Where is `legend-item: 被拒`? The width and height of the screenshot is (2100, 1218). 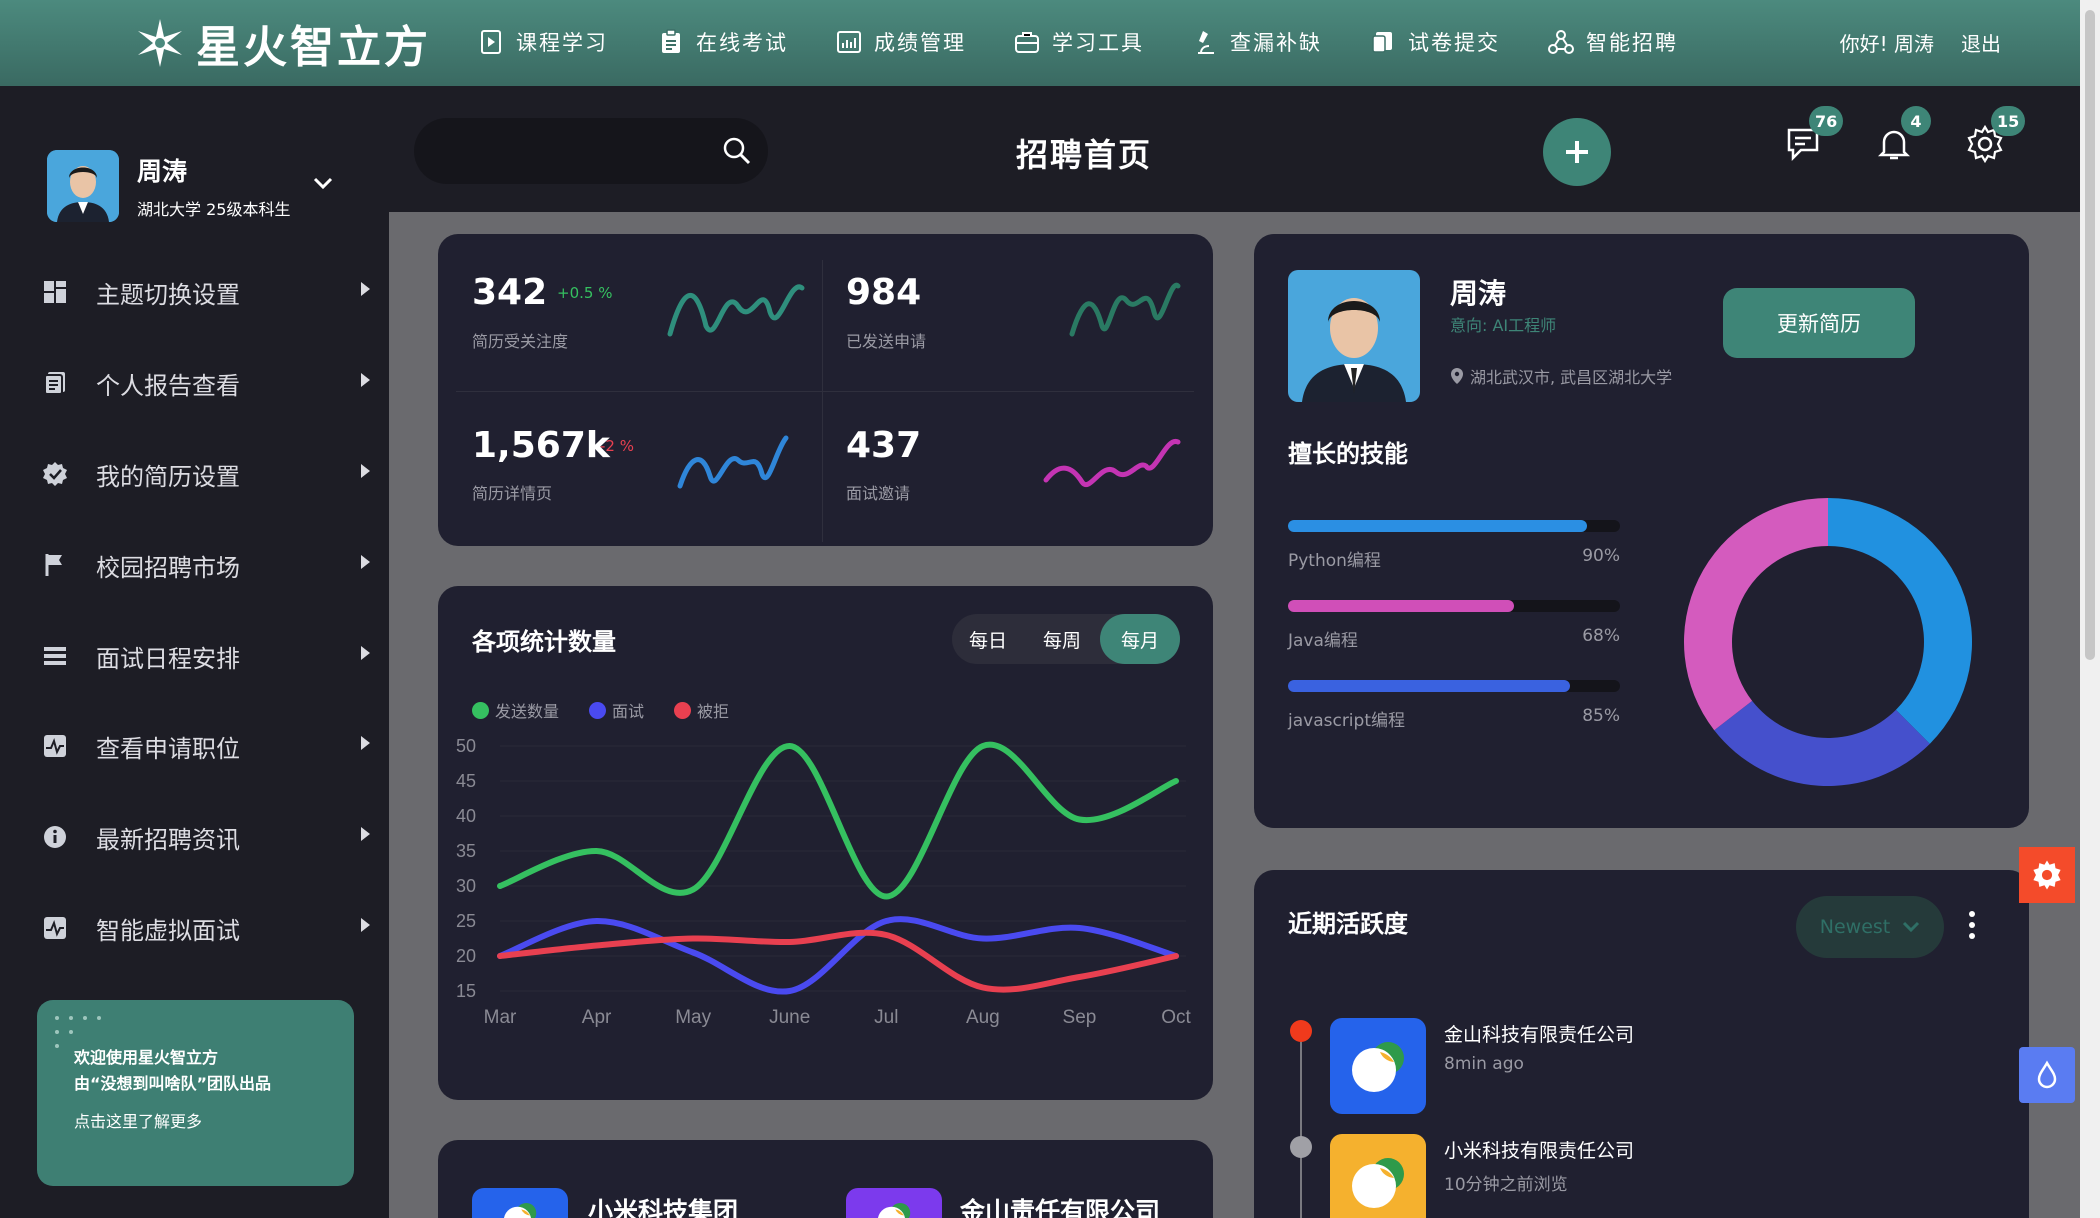 legend-item: 被拒 is located at coordinates (701, 710).